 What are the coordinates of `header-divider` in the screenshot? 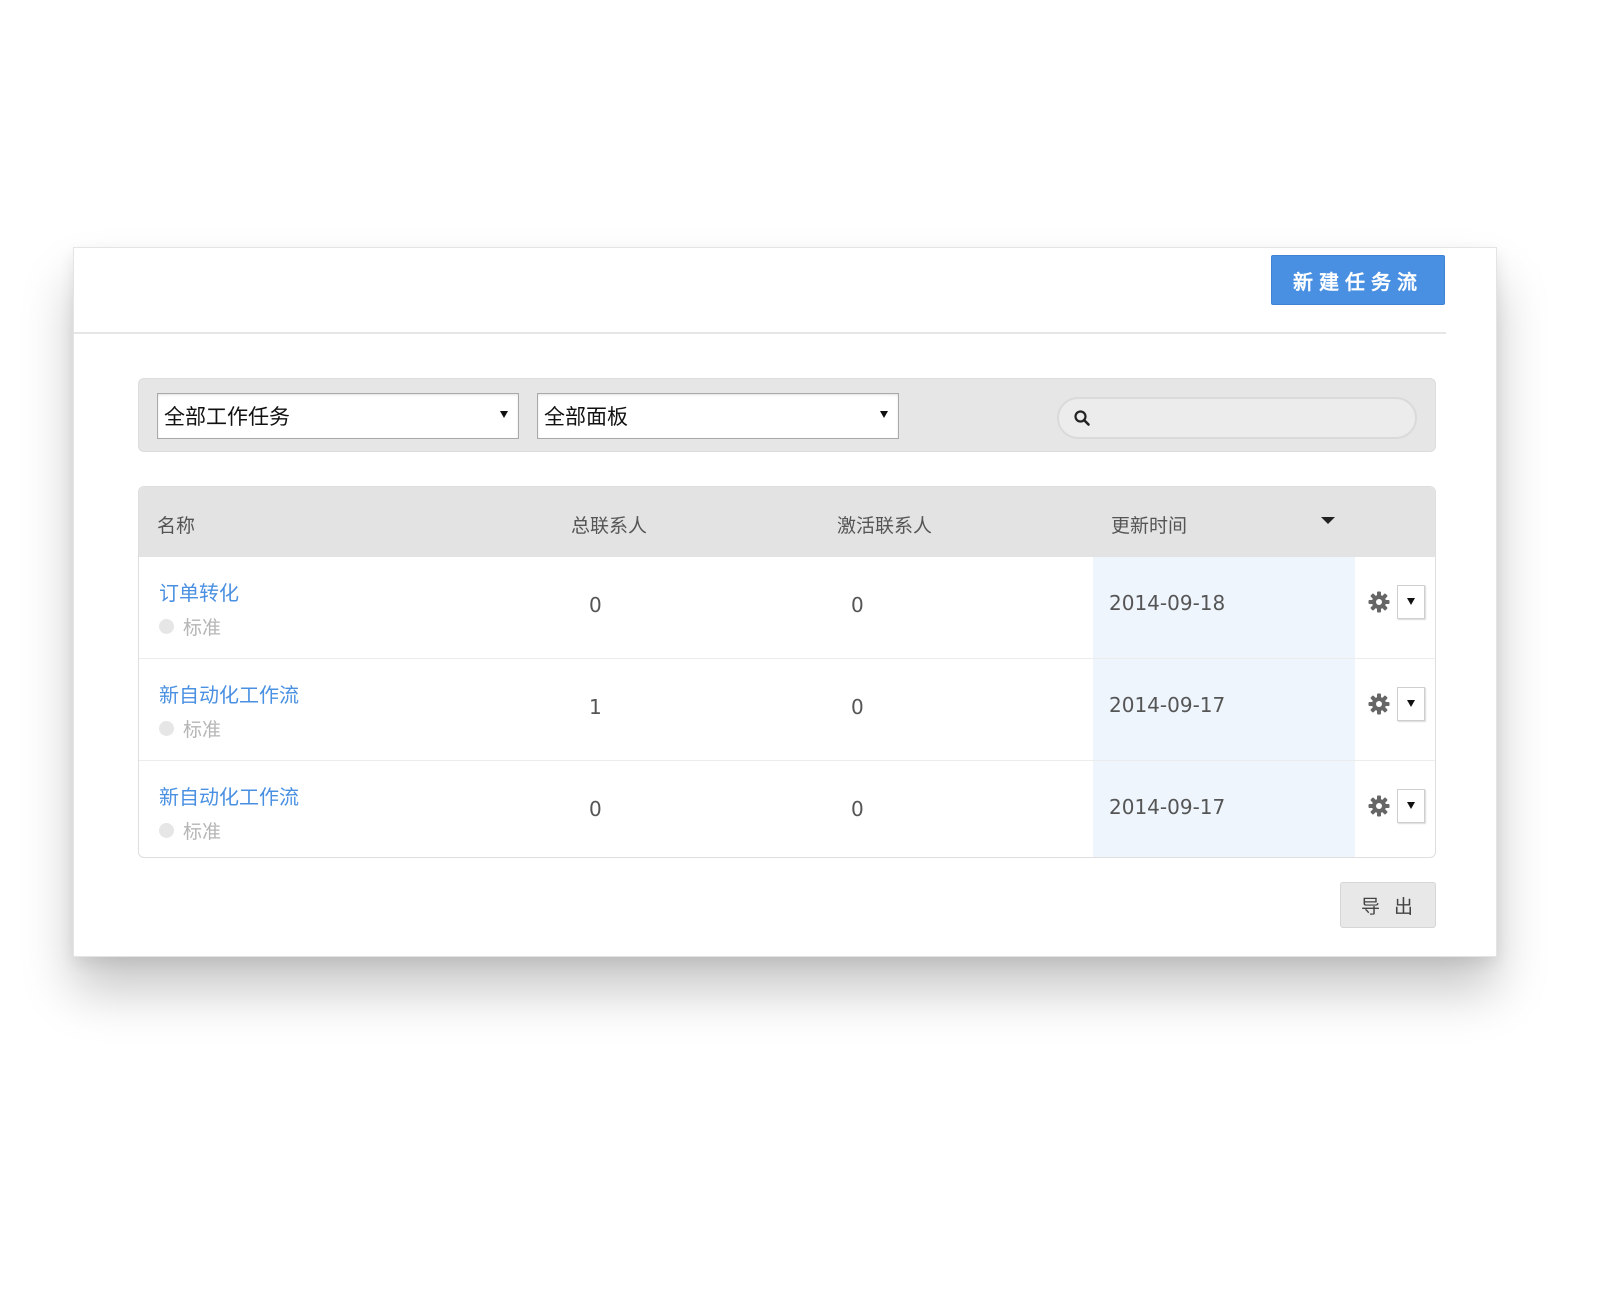 It's located at (760, 333).